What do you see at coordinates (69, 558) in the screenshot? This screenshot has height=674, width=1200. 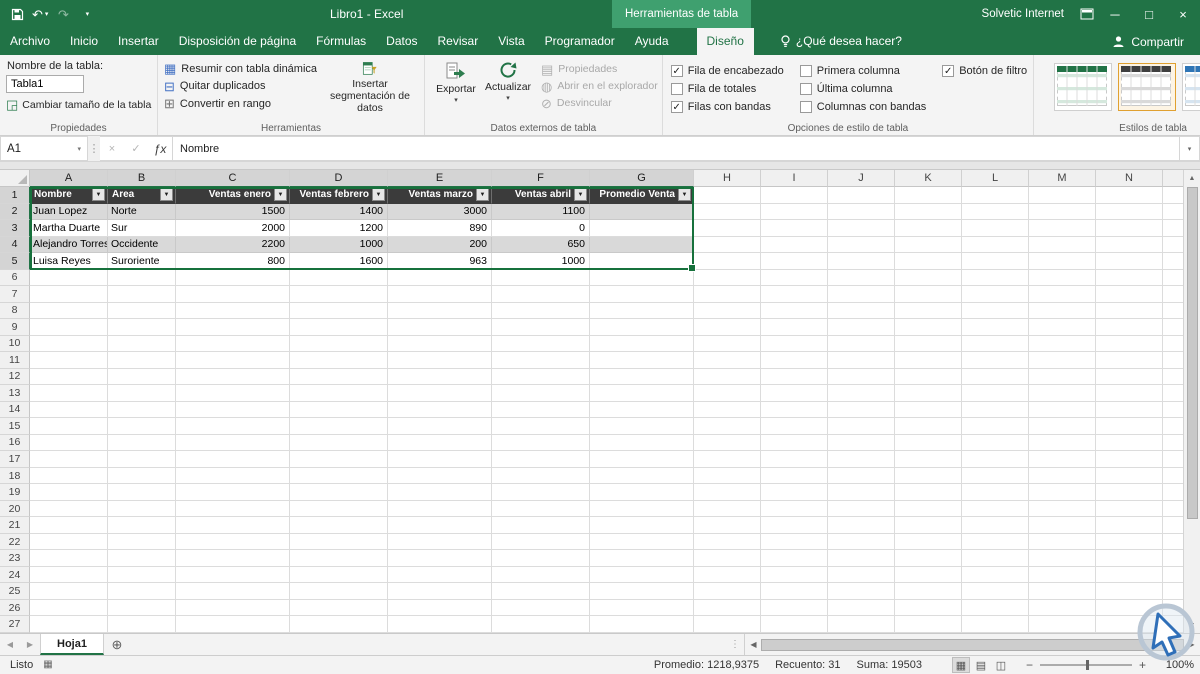 I see `cell-A23` at bounding box center [69, 558].